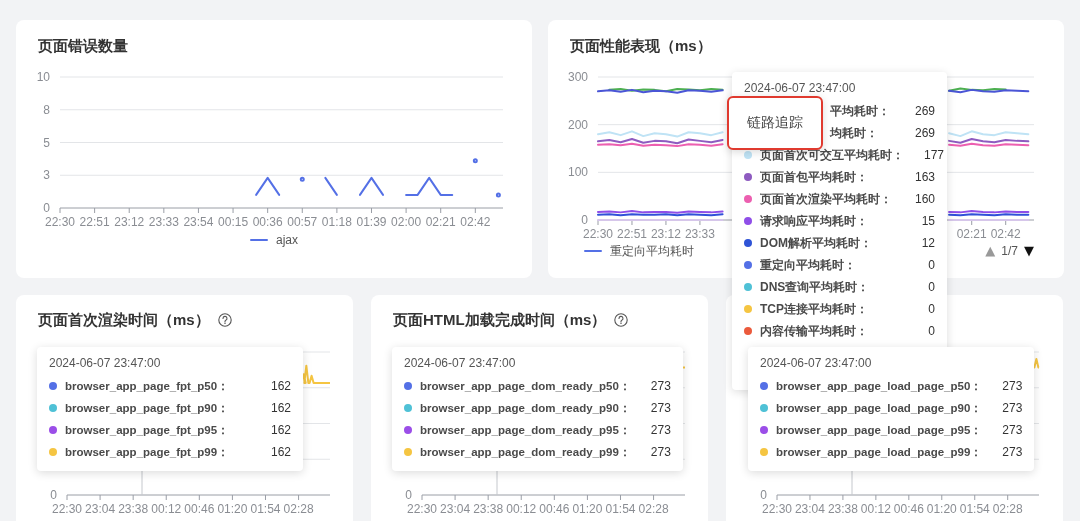 The height and width of the screenshot is (521, 1080). What do you see at coordinates (577, 77) in the screenshot?
I see `axis-label: 300` at bounding box center [577, 77].